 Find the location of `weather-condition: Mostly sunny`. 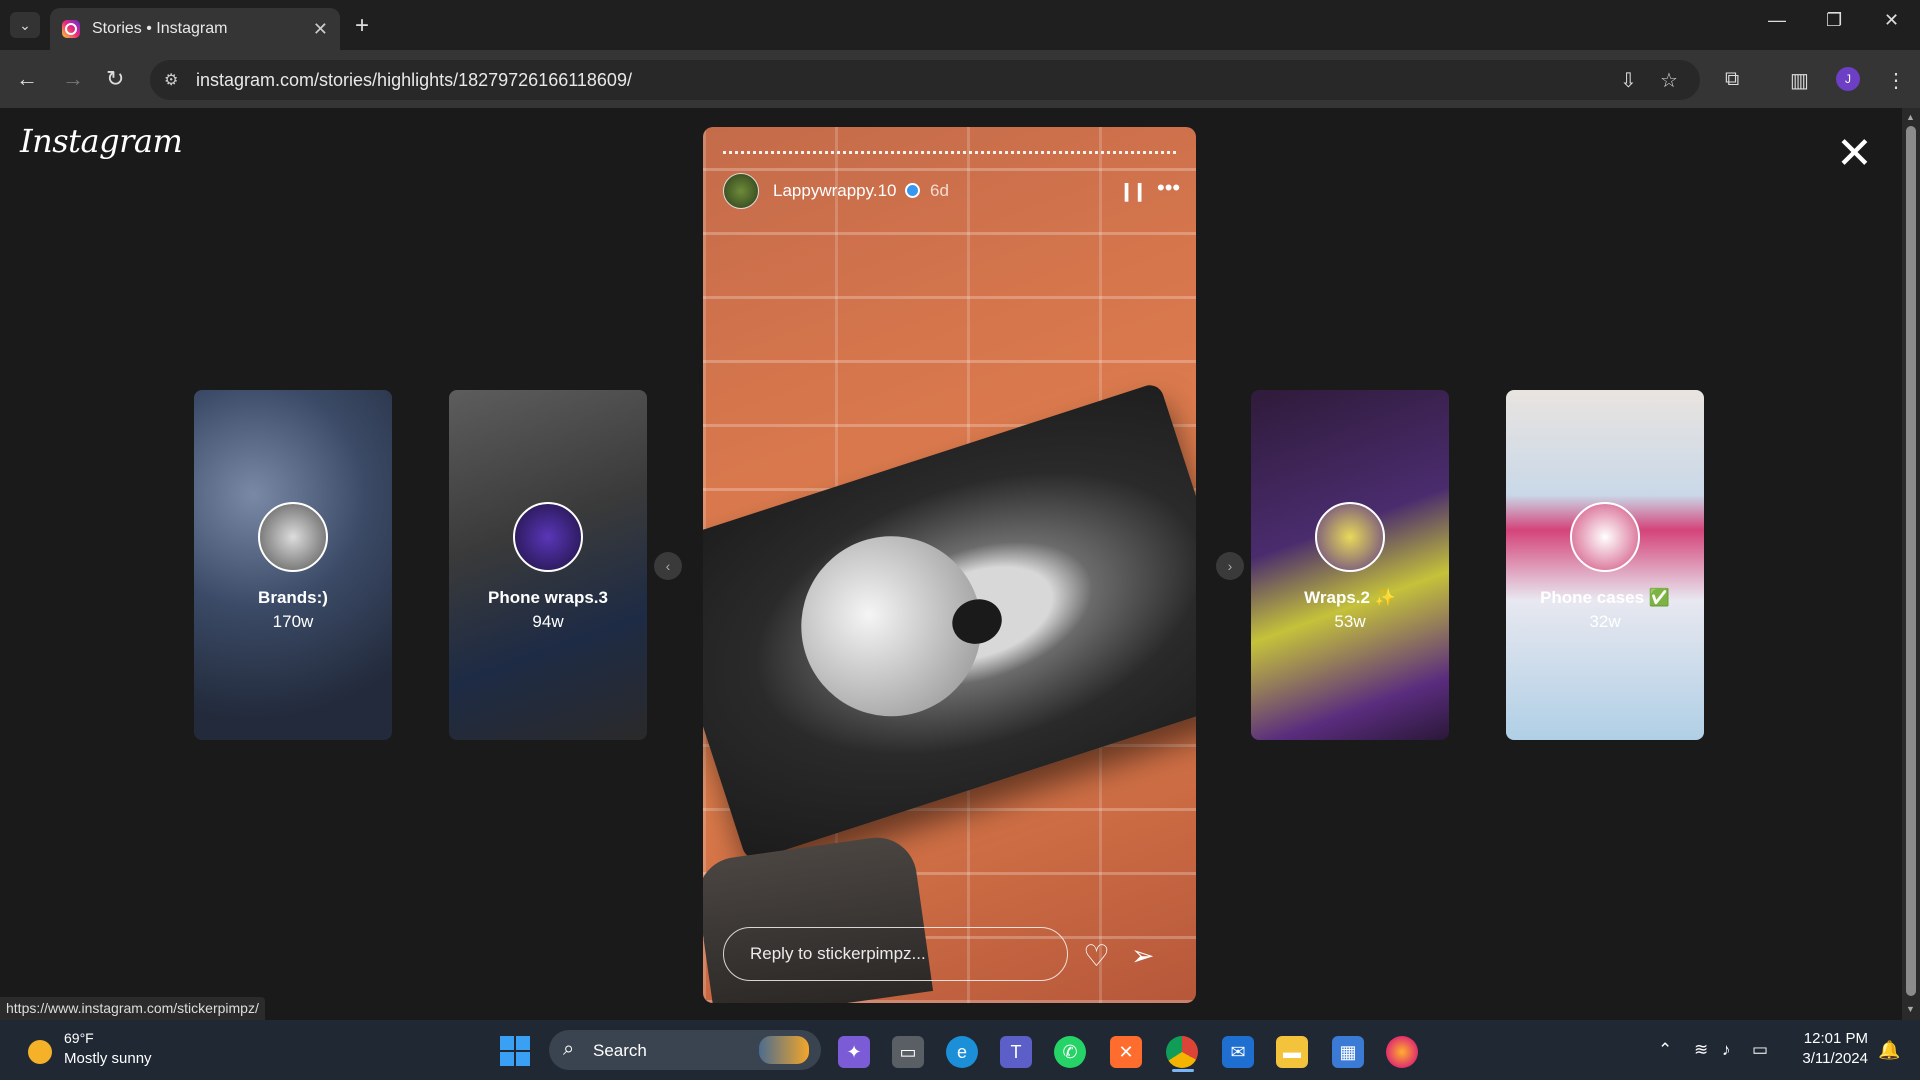

weather-condition: Mostly sunny is located at coordinates (108, 1058).